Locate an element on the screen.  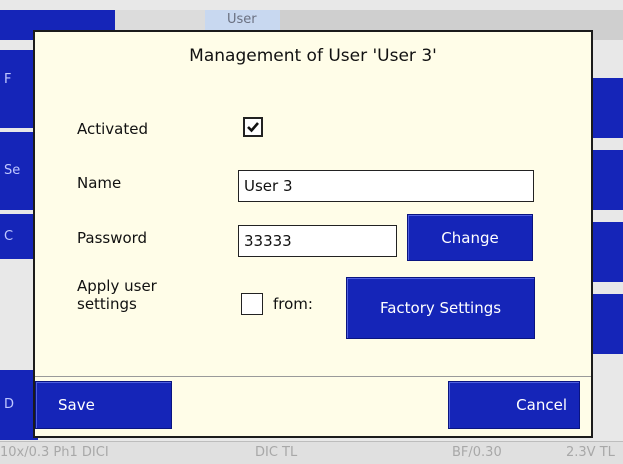
password-label: Password is located at coordinates (112, 238).